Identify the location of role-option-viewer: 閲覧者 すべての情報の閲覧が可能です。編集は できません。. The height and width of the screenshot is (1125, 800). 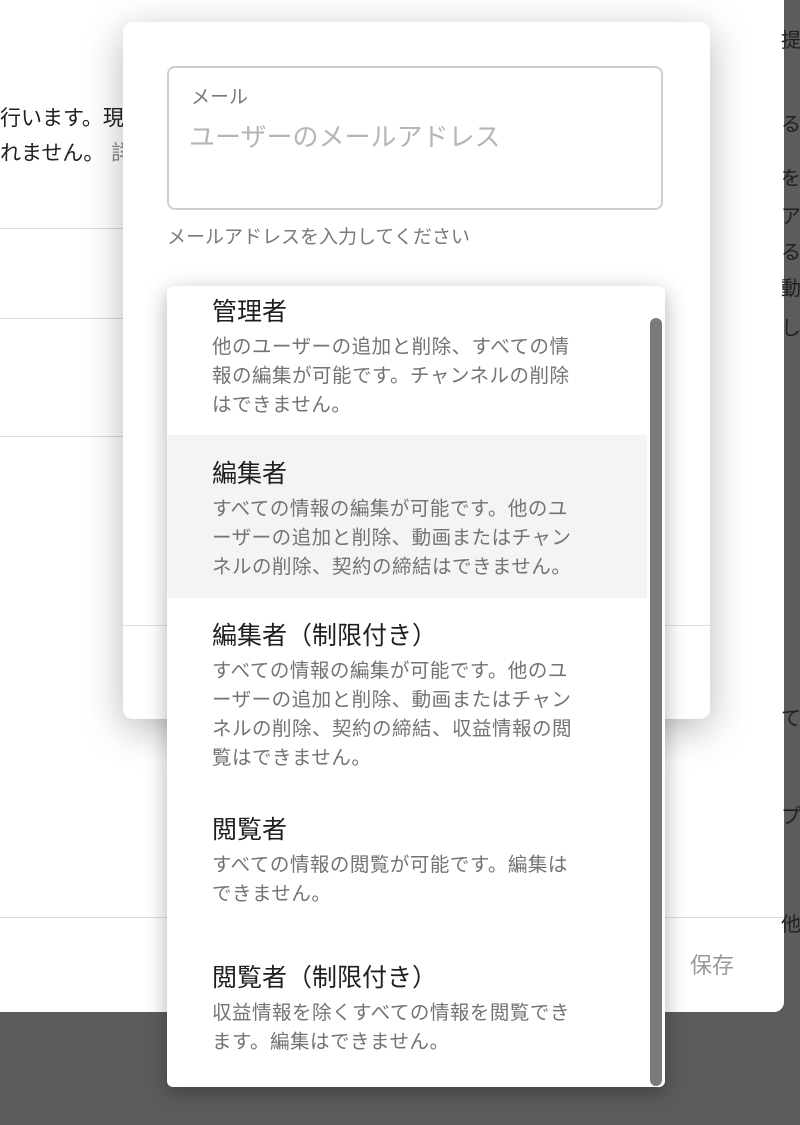
(407, 868).